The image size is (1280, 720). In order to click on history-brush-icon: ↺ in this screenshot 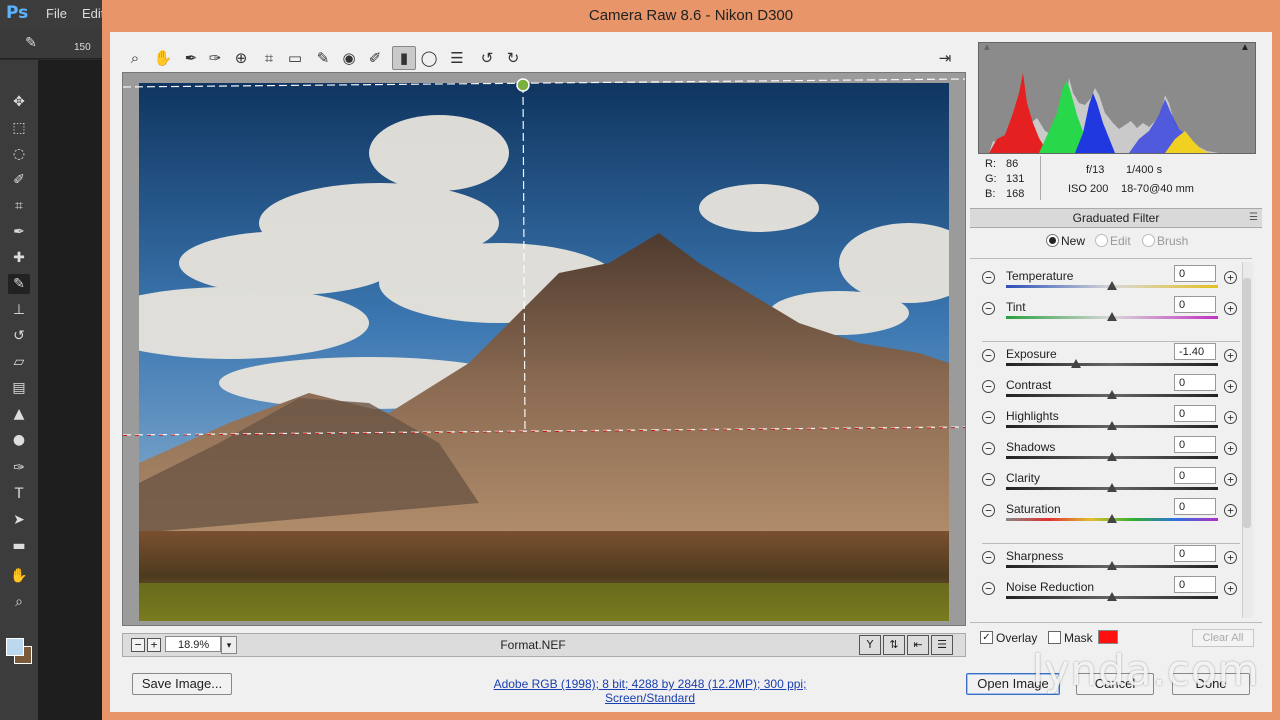, I will do `click(19, 336)`.